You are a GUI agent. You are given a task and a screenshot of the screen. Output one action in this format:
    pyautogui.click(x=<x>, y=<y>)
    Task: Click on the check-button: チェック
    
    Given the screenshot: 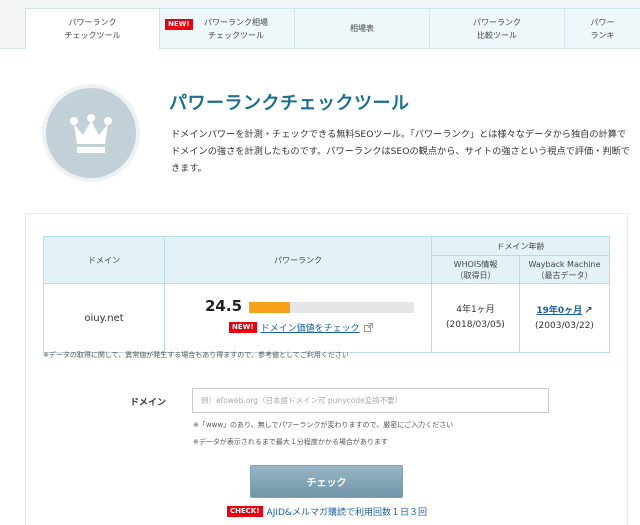 What is the action you would take?
    pyautogui.click(x=326, y=481)
    